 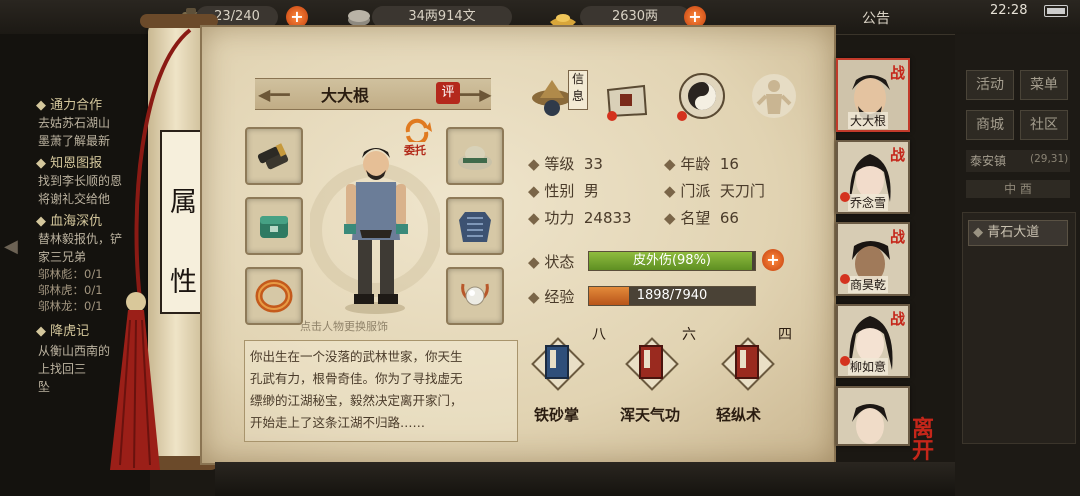 I want to click on state-text: 皮外伤(98%), so click(x=672, y=260).